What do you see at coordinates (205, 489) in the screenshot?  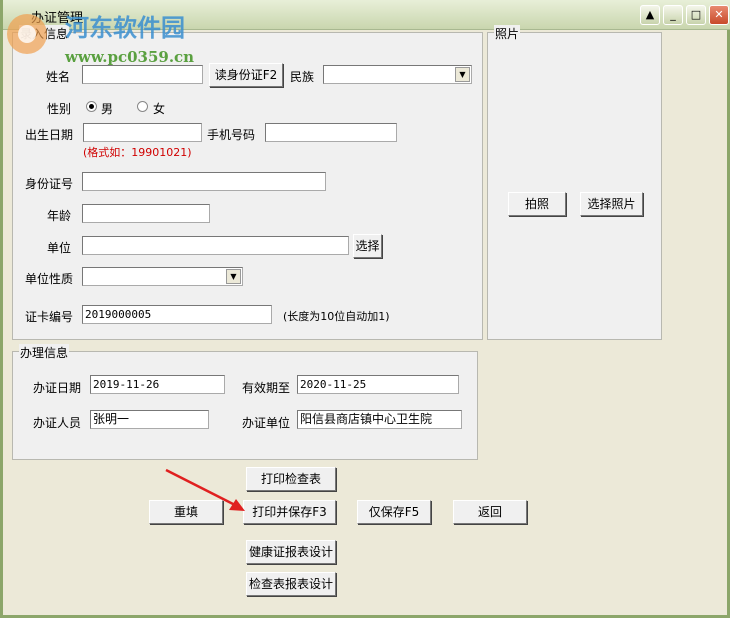 I see `red-arrow-annotation` at bounding box center [205, 489].